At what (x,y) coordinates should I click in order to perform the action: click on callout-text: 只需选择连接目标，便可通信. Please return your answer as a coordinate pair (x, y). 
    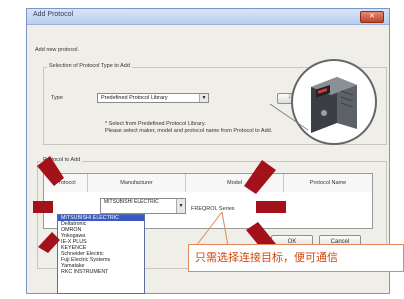
    Looking at the image, I should click on (266, 257).